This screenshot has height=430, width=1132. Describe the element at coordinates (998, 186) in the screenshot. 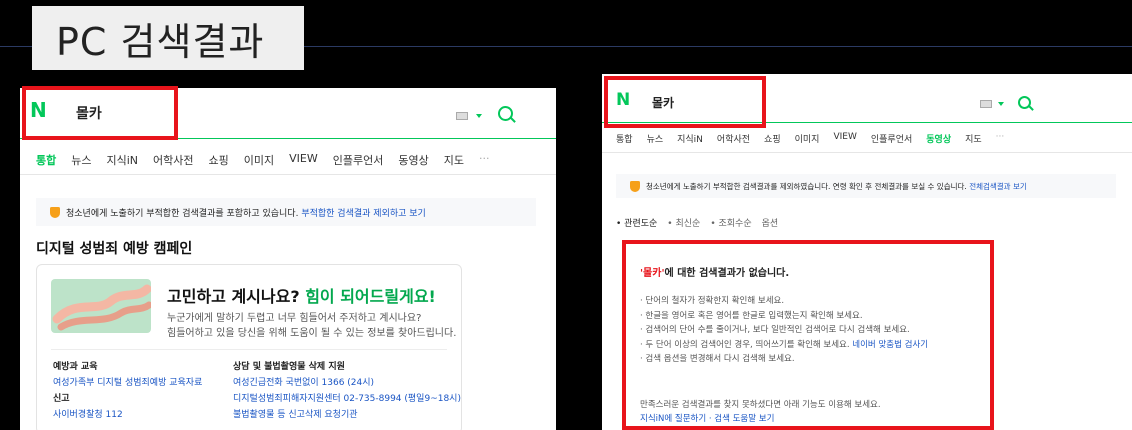

I see `notice-link: 전체검색결과 보기` at that location.